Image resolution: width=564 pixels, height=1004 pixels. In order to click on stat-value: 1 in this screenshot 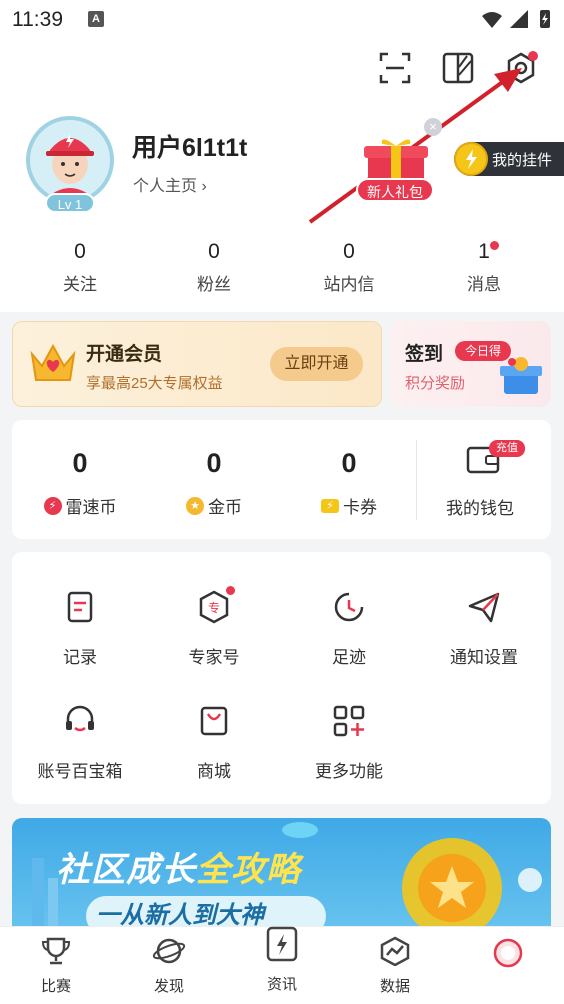, I will do `click(484, 251)`.